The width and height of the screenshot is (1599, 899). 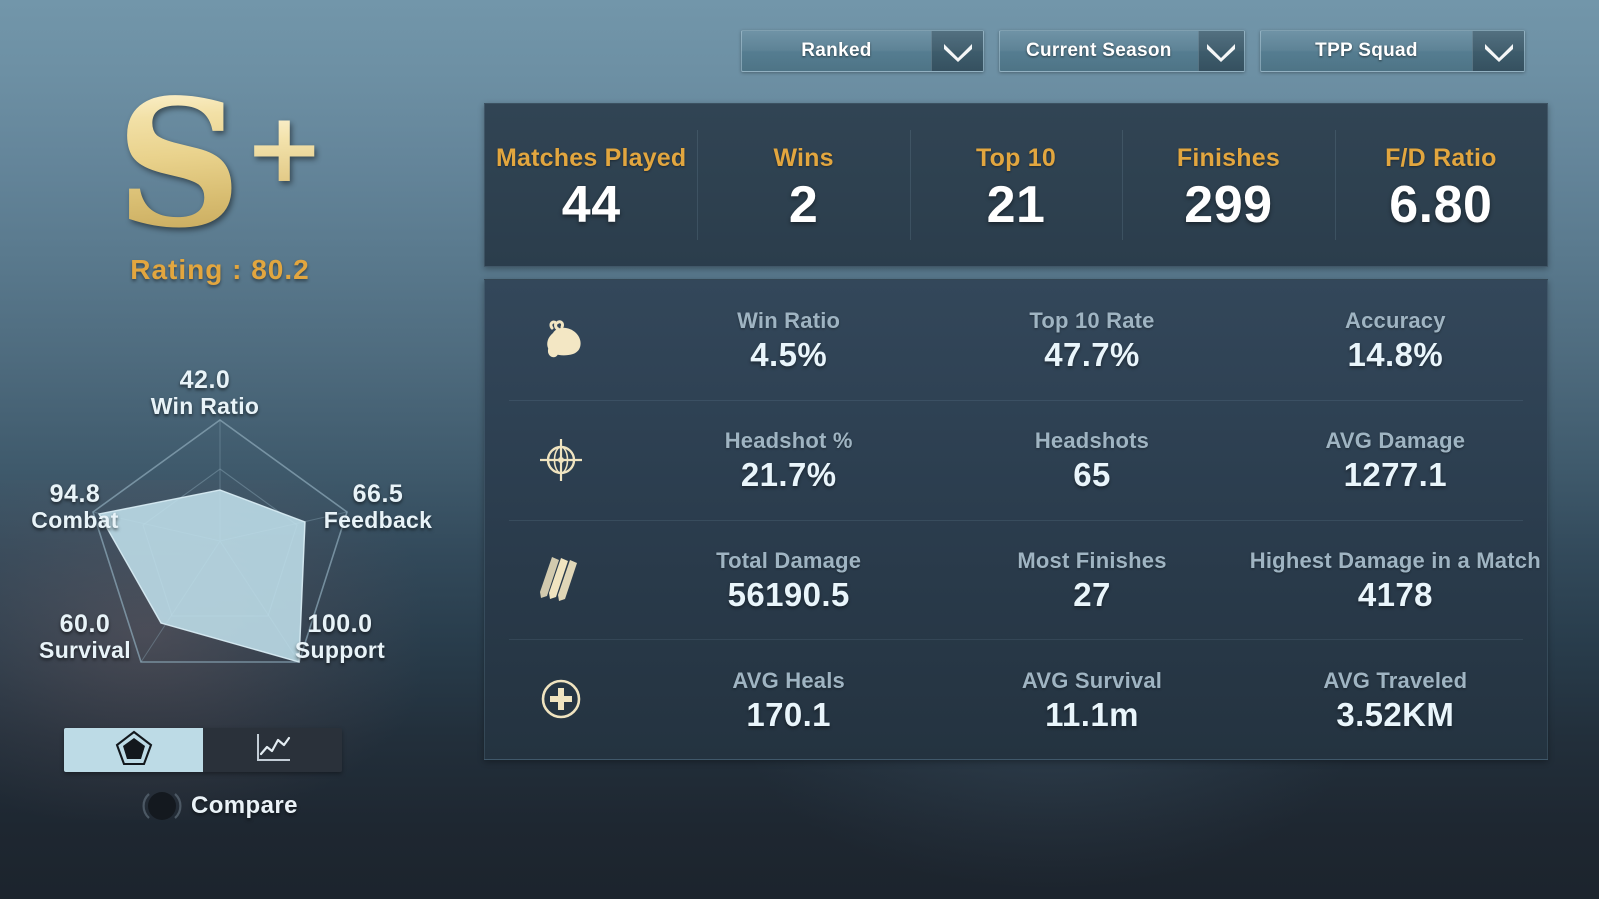 I want to click on stat-avg-damage: AVG Damage 1277.1, so click(x=1395, y=460).